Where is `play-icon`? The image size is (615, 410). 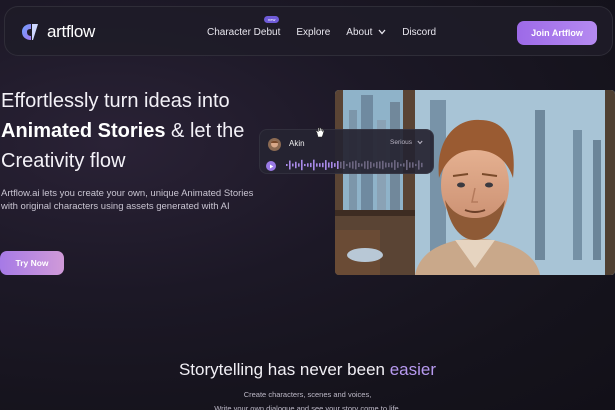
play-icon is located at coordinates (271, 166).